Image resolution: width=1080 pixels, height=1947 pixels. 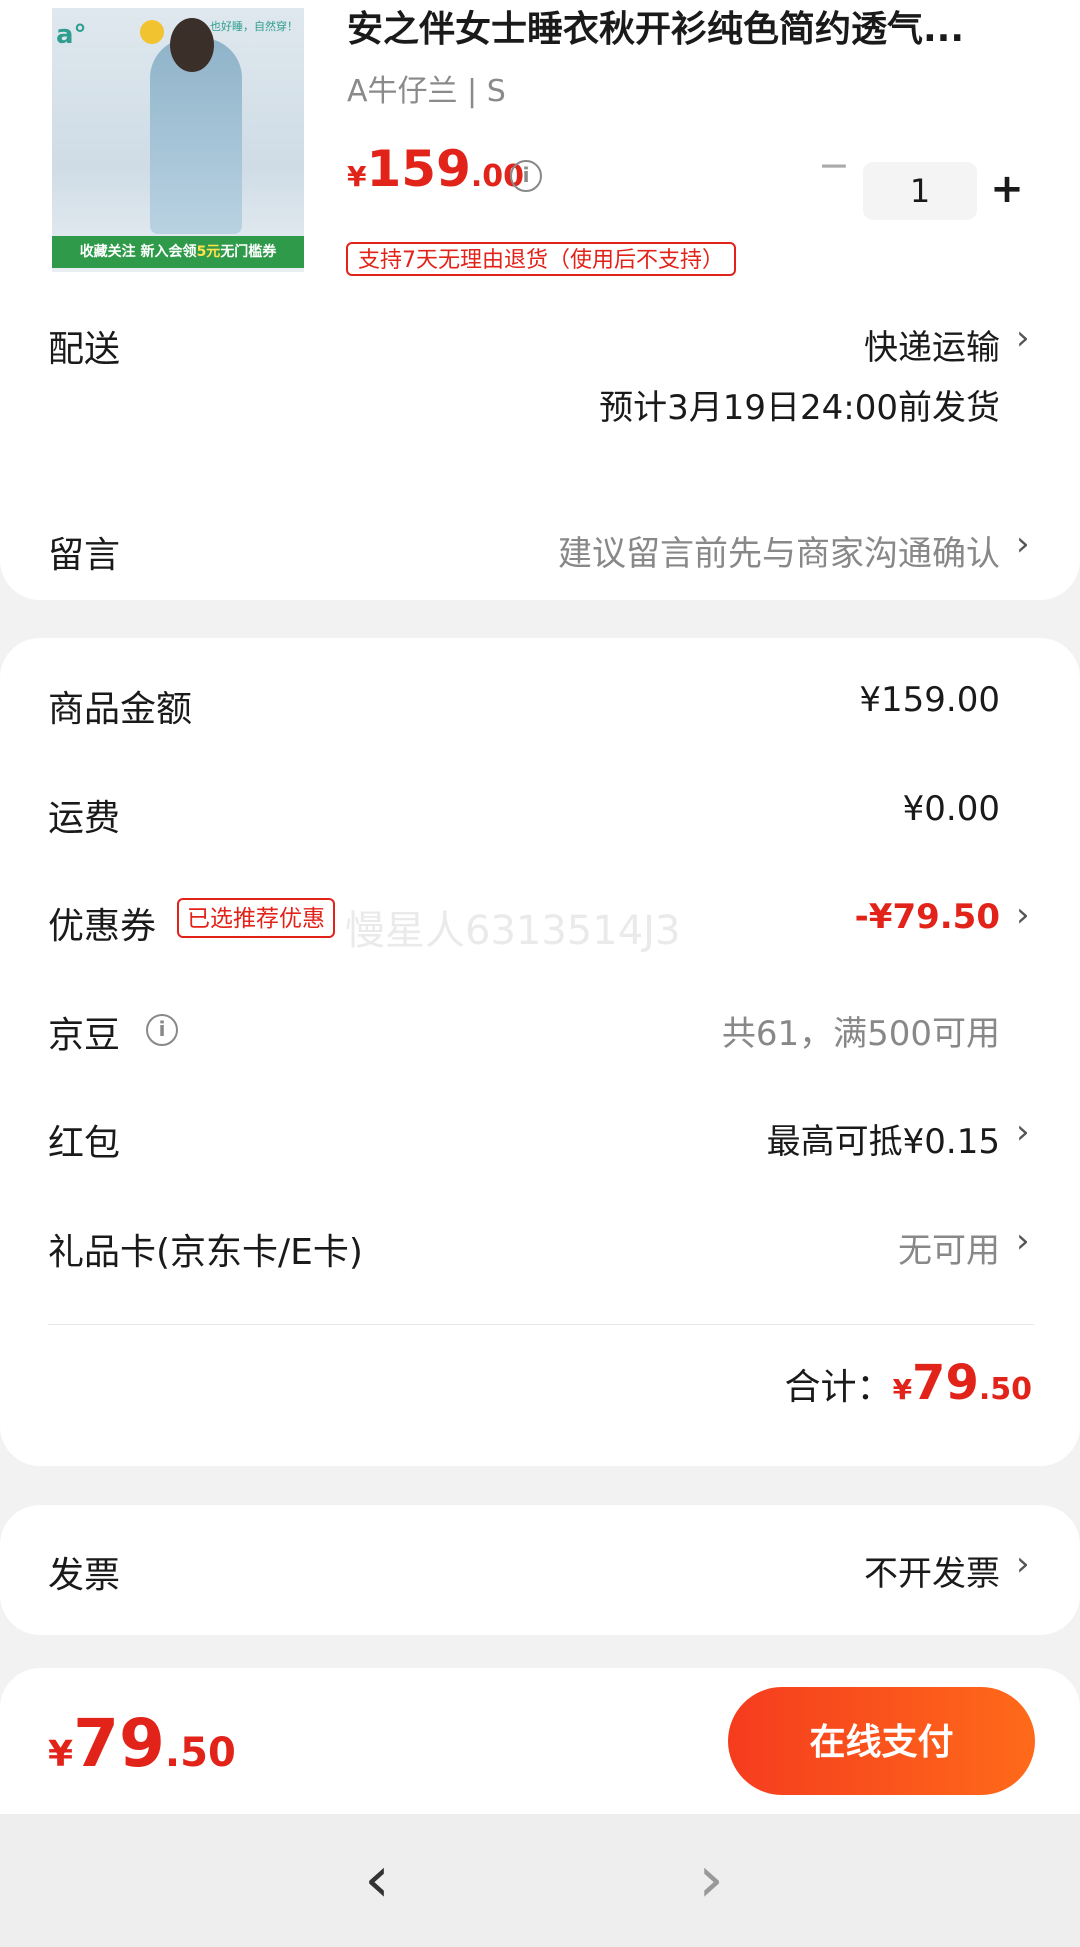 I want to click on jd-beans-info-icon: i, so click(x=162, y=1030).